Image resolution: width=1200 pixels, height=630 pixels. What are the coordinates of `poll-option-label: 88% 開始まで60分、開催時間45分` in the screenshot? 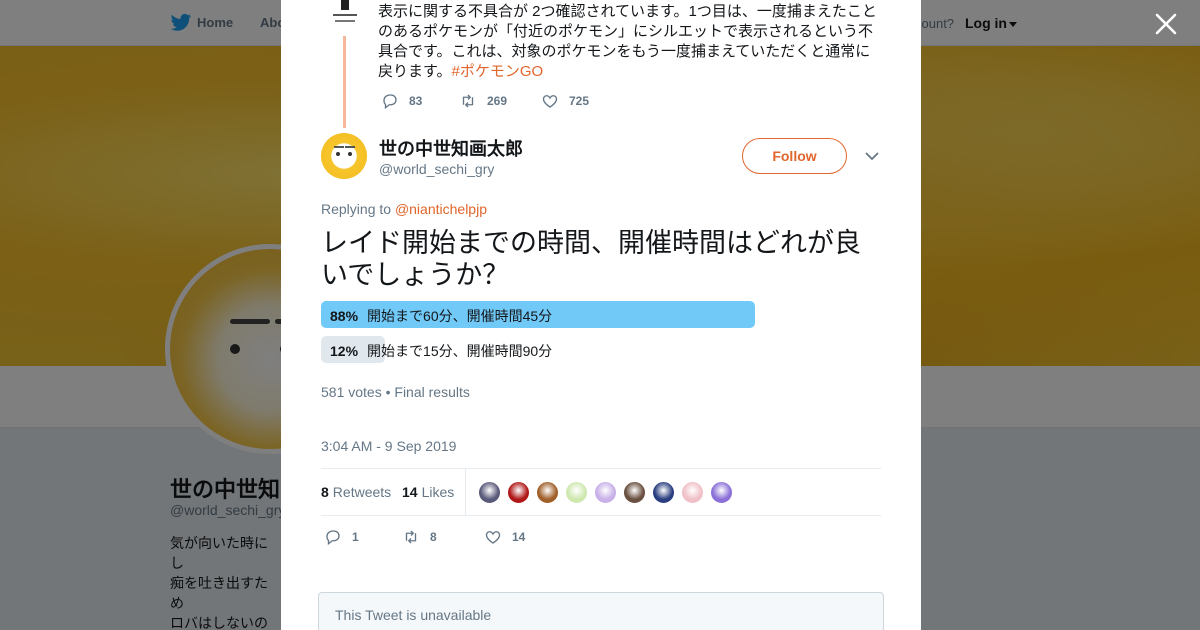 It's located at (441, 316).